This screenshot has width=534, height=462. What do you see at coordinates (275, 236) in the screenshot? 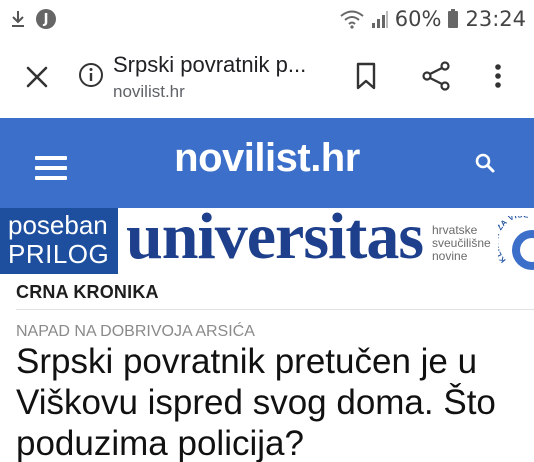
I see `universitas-logo: universitas` at bounding box center [275, 236].